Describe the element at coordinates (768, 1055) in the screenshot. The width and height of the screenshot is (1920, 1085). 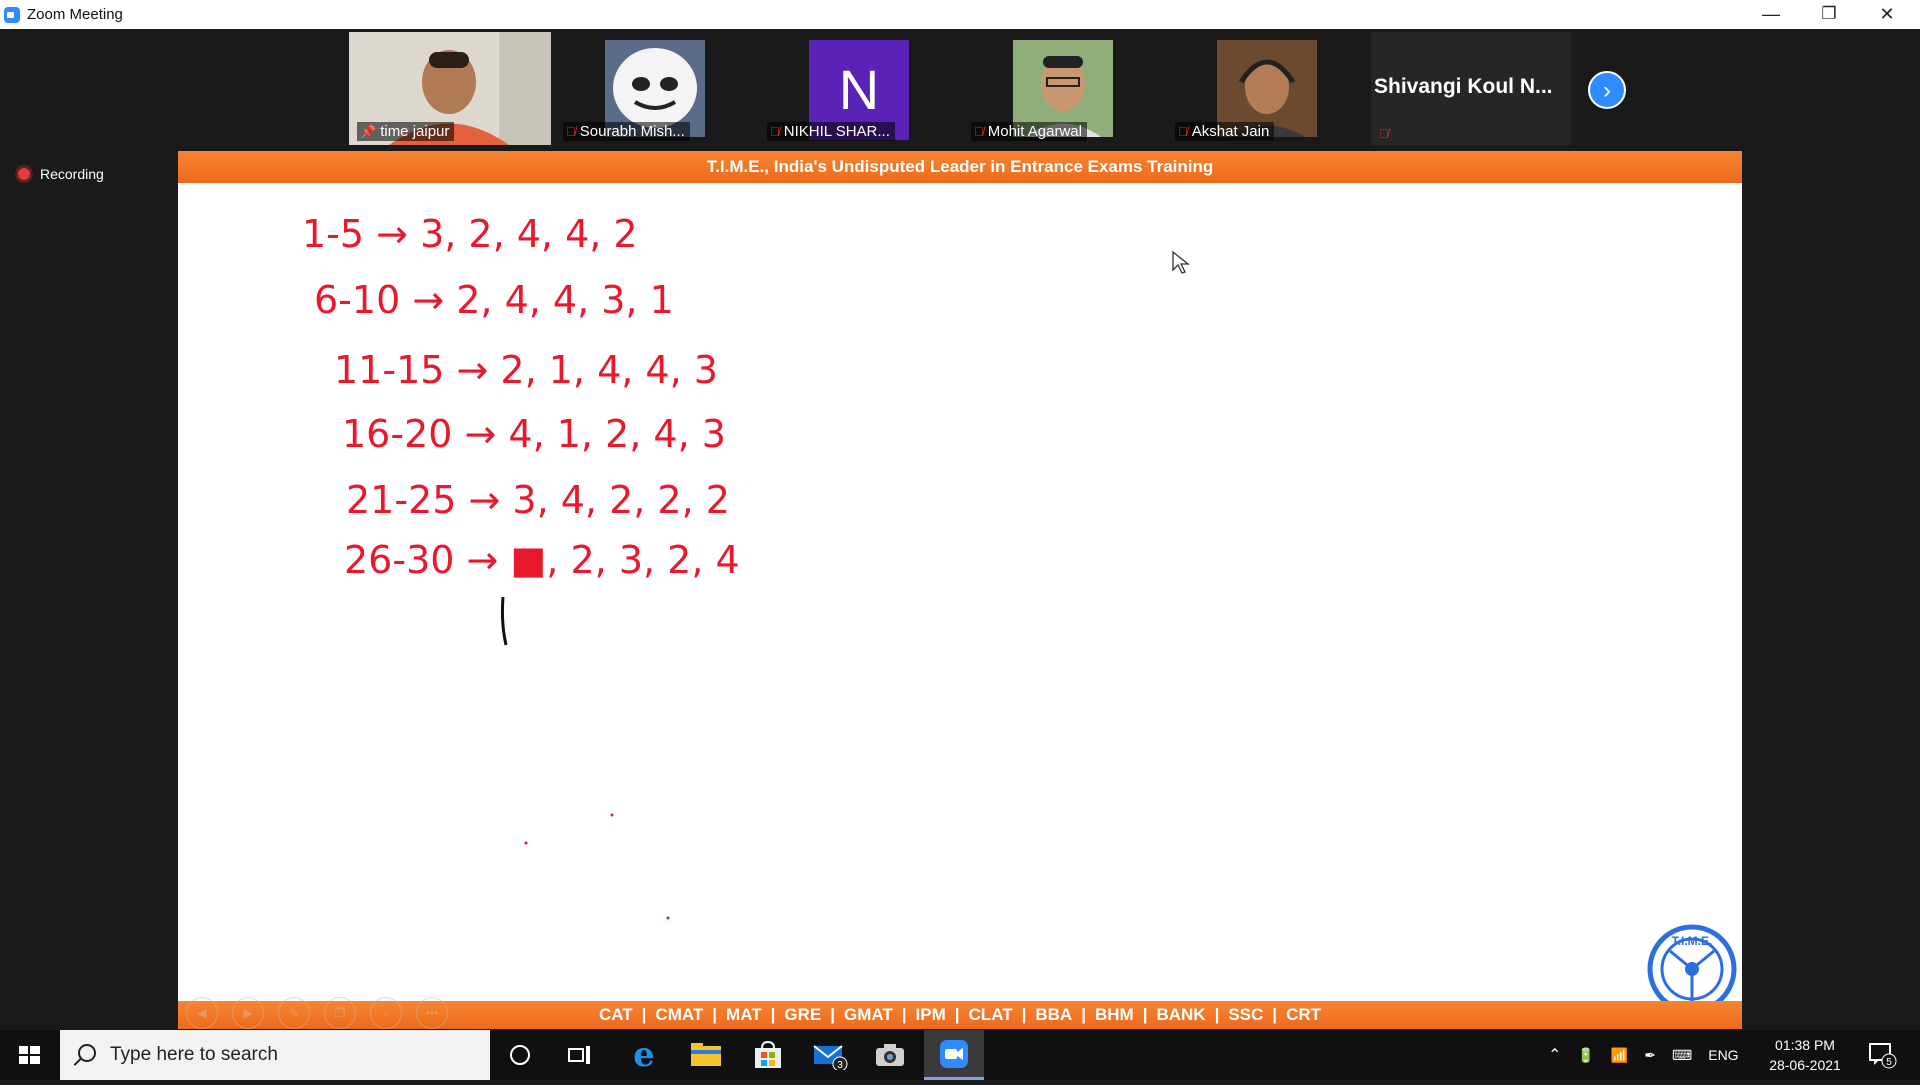
I see `microsoft-store-icon` at that location.